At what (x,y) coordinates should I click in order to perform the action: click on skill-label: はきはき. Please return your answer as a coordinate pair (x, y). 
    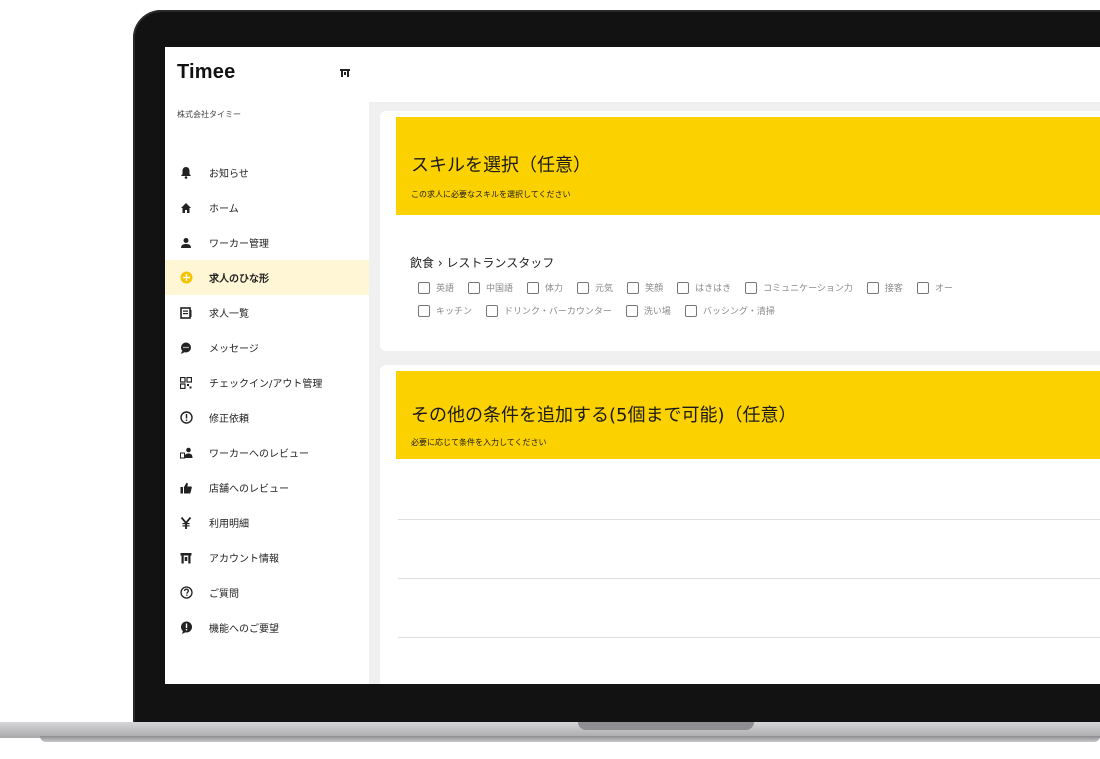
    Looking at the image, I should click on (713, 289).